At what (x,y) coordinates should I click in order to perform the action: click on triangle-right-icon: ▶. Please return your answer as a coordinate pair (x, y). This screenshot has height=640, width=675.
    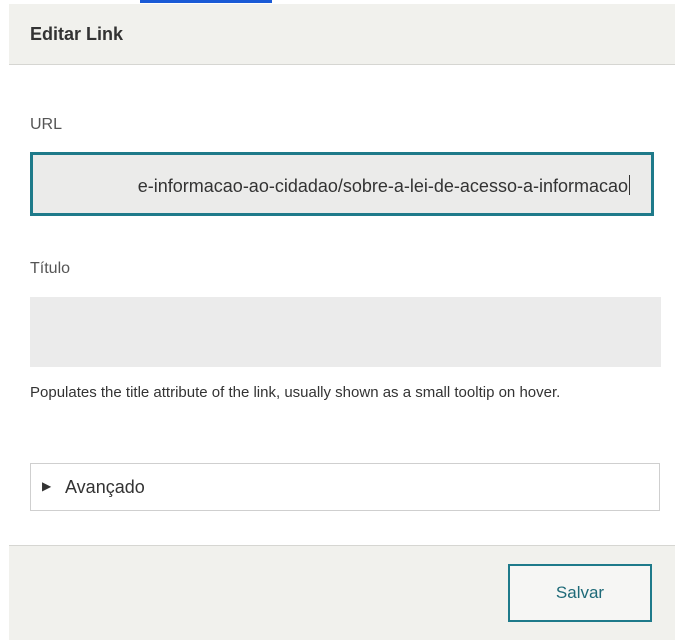
    Looking at the image, I should click on (47, 486).